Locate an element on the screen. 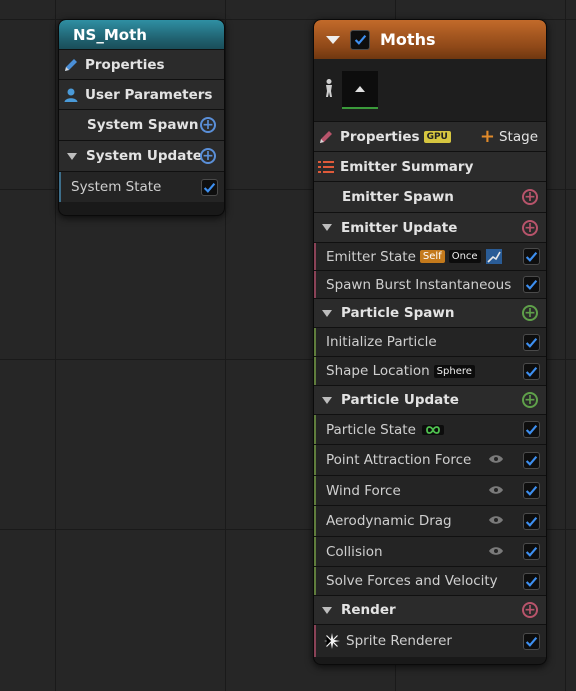 This screenshot has width=576, height=691. aerodynamic-drag-row: Aerodynamic Drag is located at coordinates (430, 520).